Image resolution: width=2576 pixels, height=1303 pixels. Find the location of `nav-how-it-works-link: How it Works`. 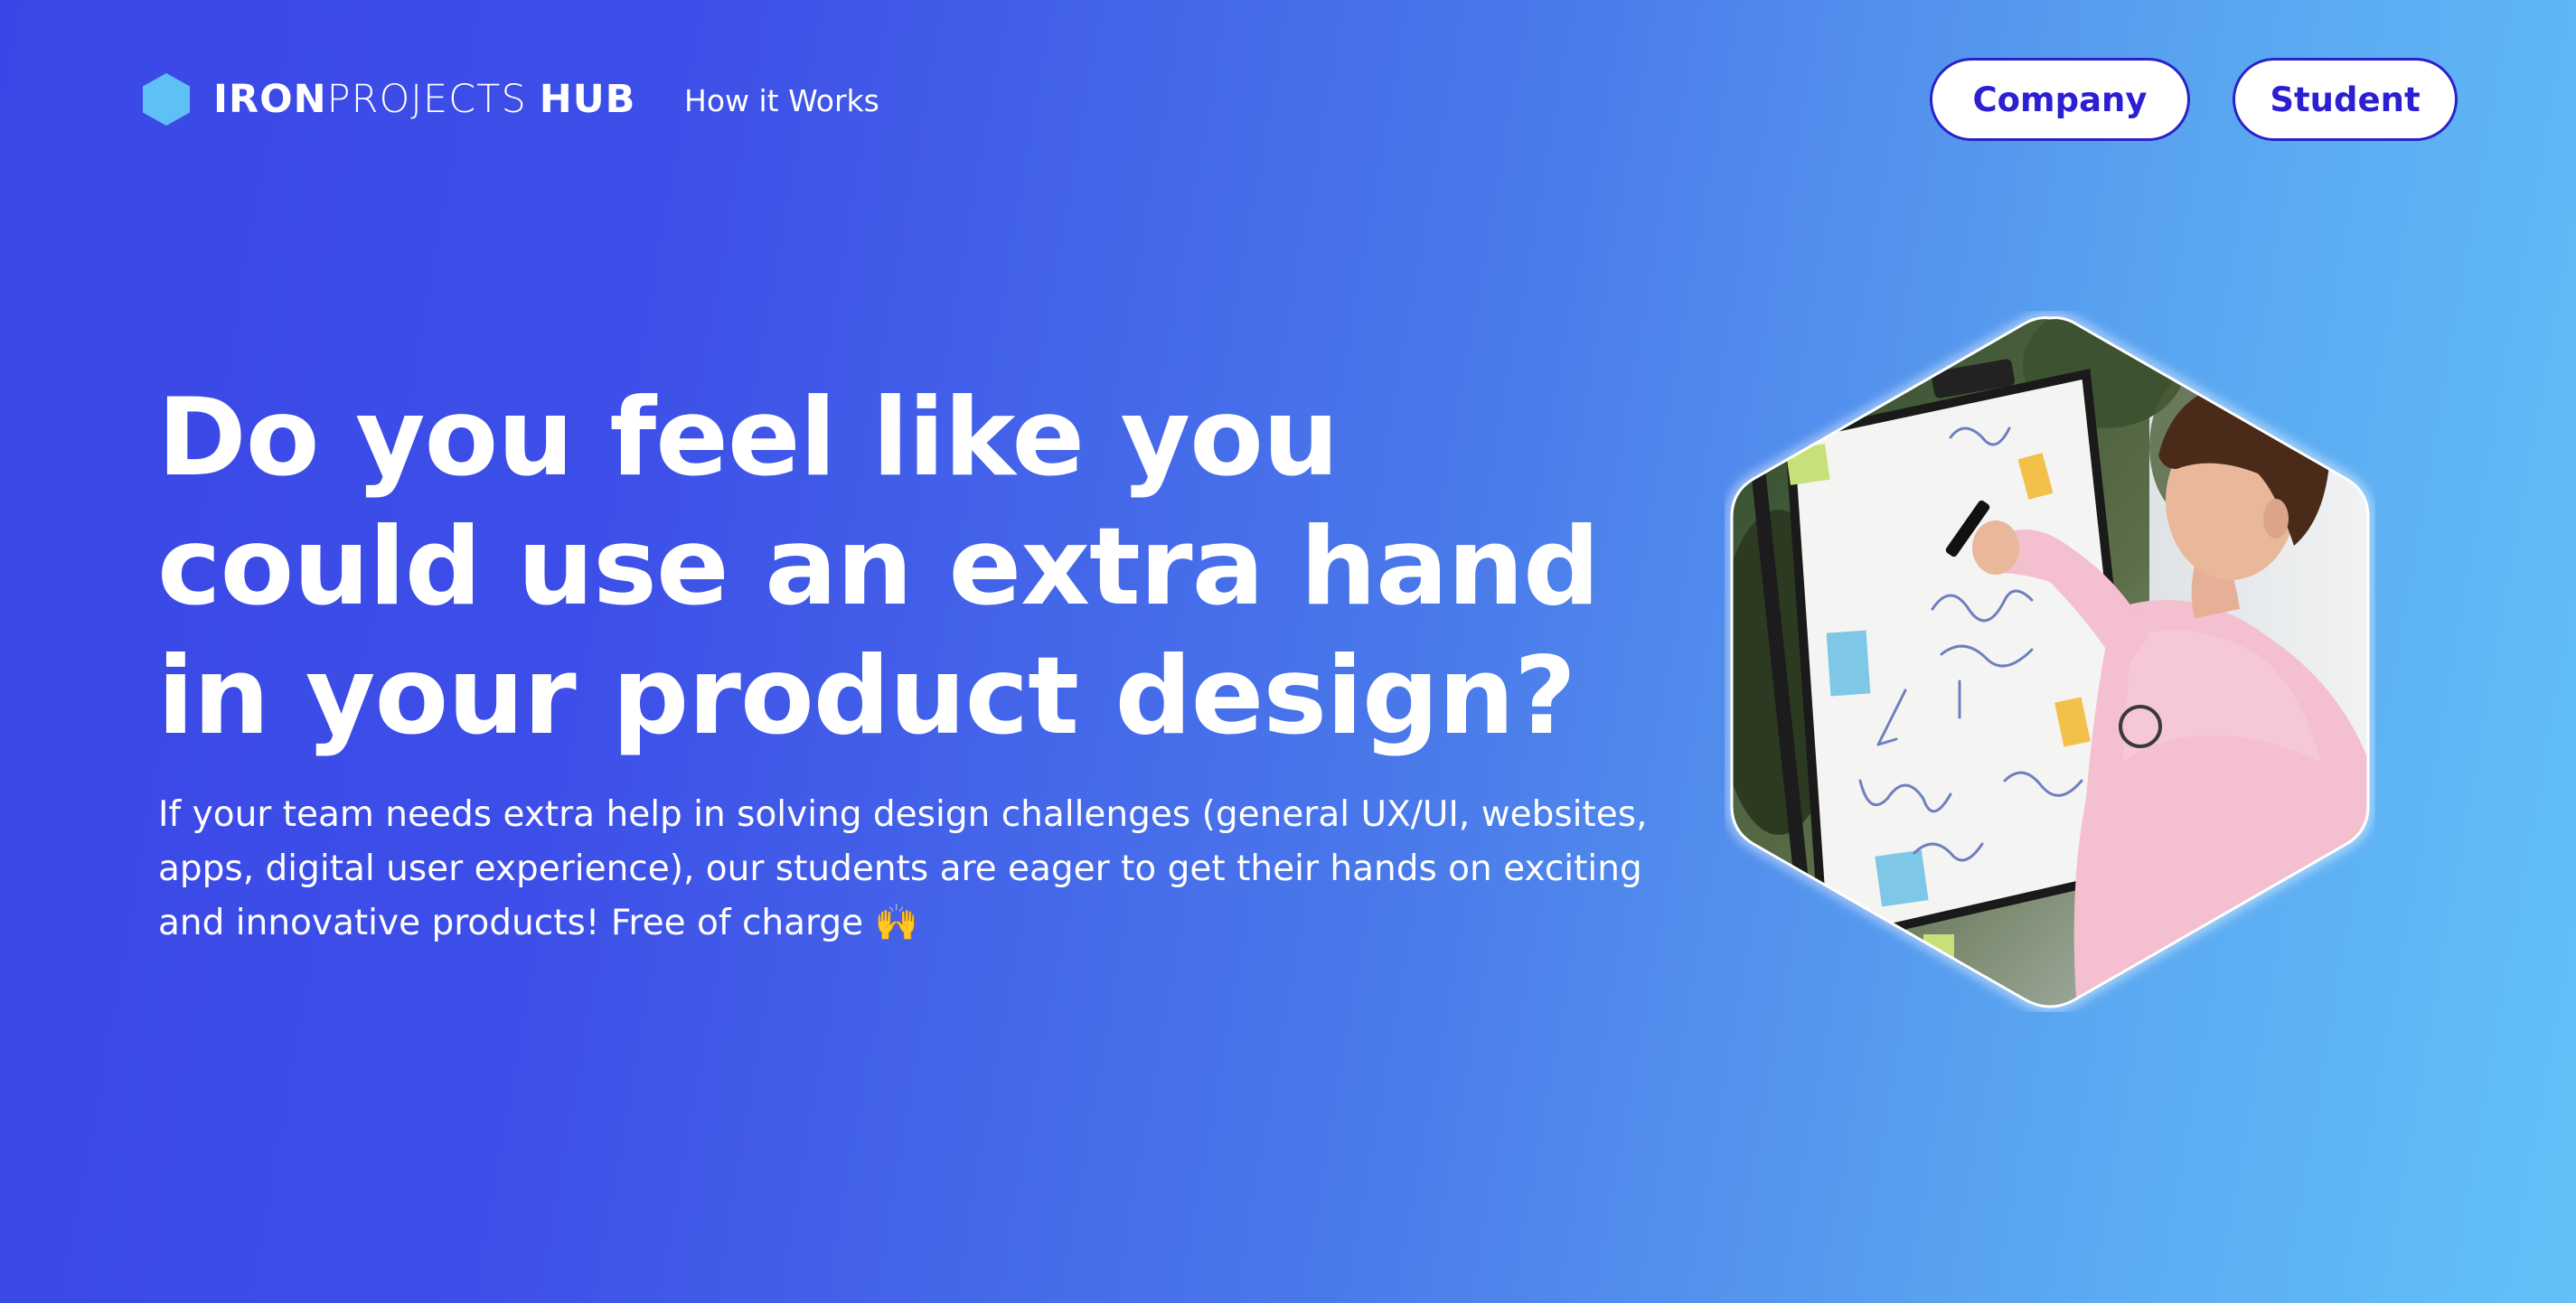

nav-how-it-works-link: How it Works is located at coordinates (782, 101).